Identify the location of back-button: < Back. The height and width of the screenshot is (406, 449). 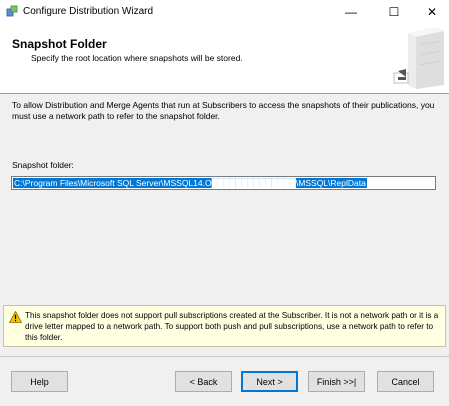
(203, 381).